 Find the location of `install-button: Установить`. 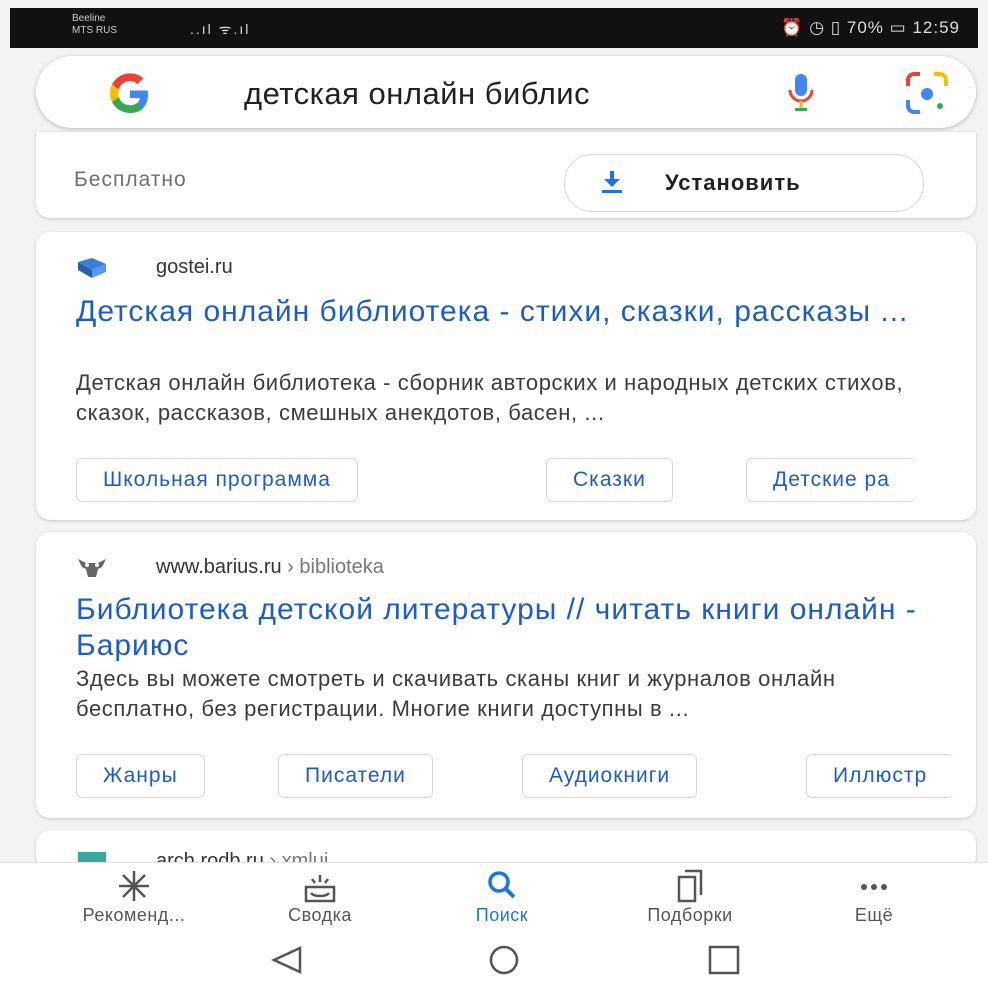

install-button: Установить is located at coordinates (744, 183).